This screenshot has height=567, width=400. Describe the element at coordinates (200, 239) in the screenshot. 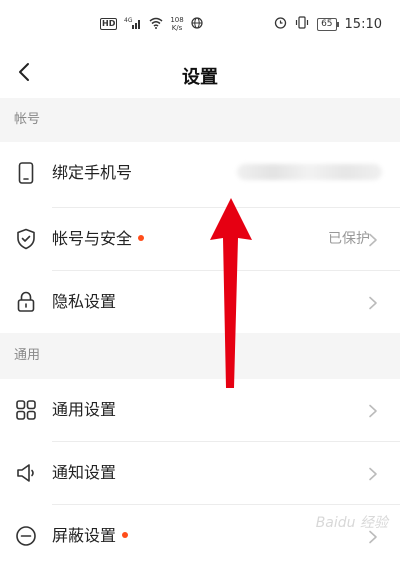

I see `settings-row-account-security: 帐号与安全 已保护` at that location.